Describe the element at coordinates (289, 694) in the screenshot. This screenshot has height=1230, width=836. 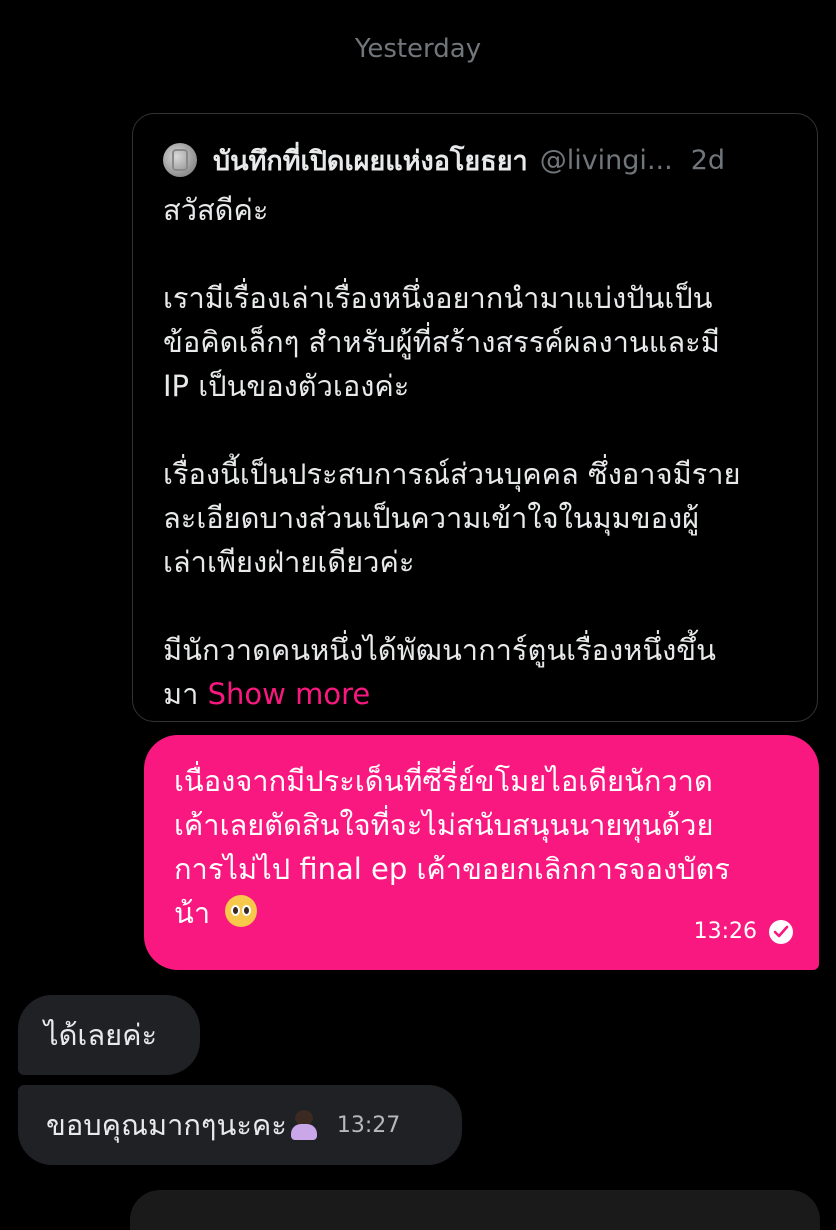
I see `show-more-link: Show more` at that location.